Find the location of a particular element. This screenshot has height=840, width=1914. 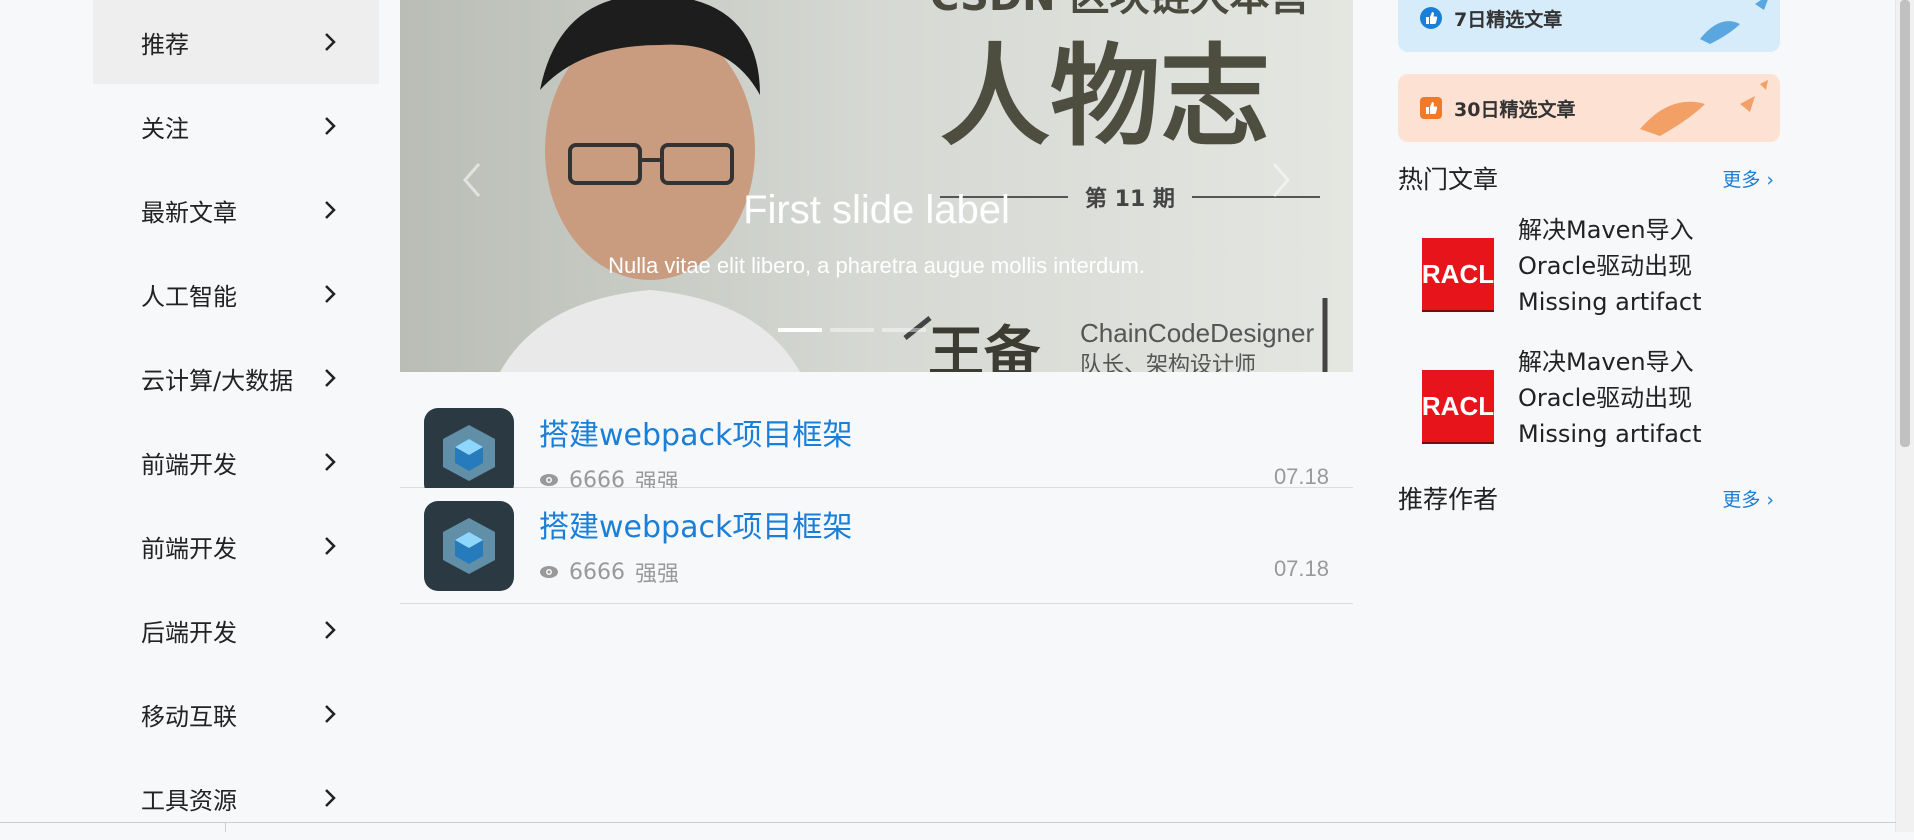

view-count: 6666 is located at coordinates (597, 572).